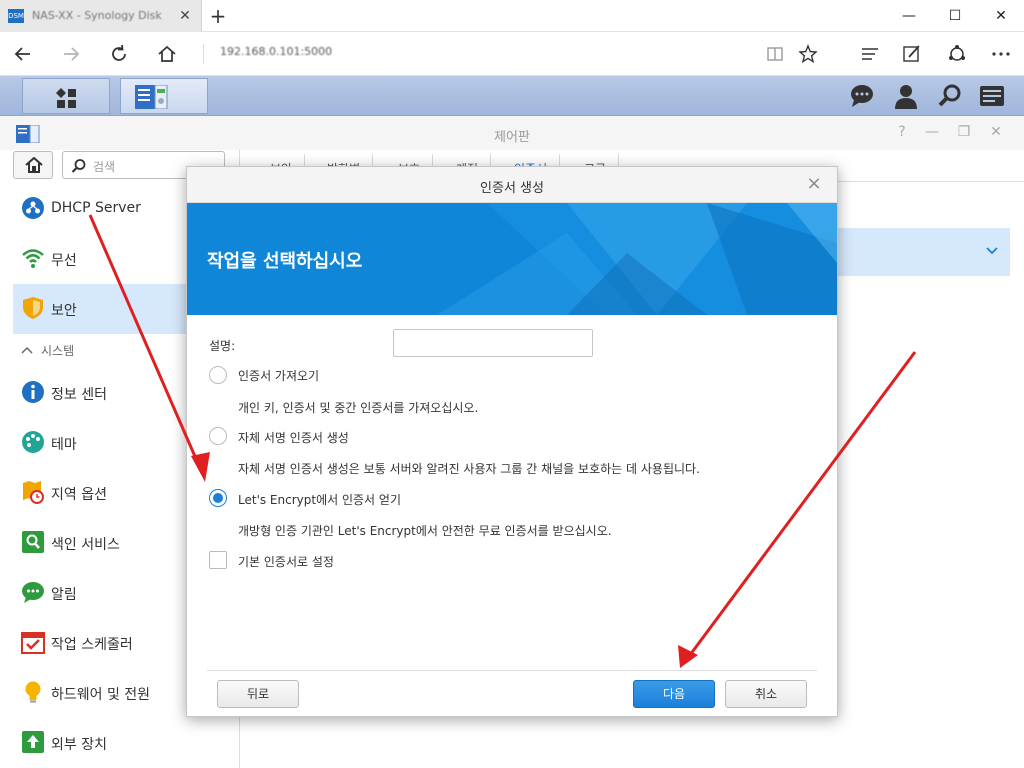 The height and width of the screenshot is (768, 1024). Describe the element at coordinates (203, 54) in the screenshot. I see `address-separator` at that location.